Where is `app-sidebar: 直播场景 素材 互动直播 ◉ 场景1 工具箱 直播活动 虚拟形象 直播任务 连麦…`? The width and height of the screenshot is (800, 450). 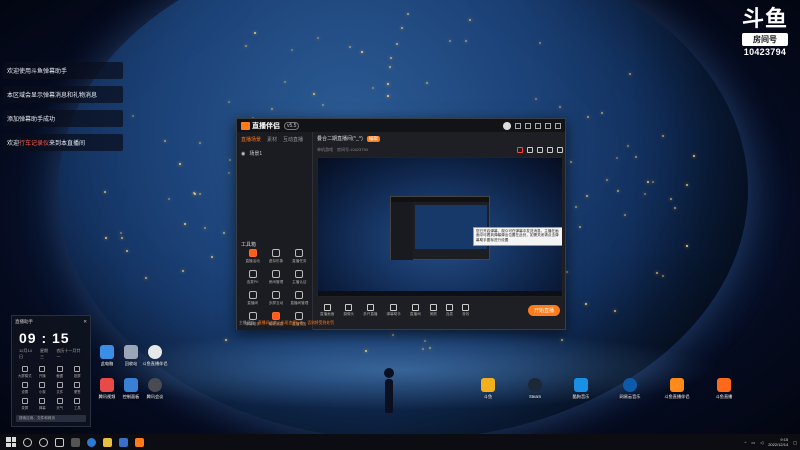
app-sidebar: 直播场景 素材 互动直播 ◉ 场景1 工具箱 直播活动 虚拟形象 直播任务 连麦… is located at coordinates (275, 231).